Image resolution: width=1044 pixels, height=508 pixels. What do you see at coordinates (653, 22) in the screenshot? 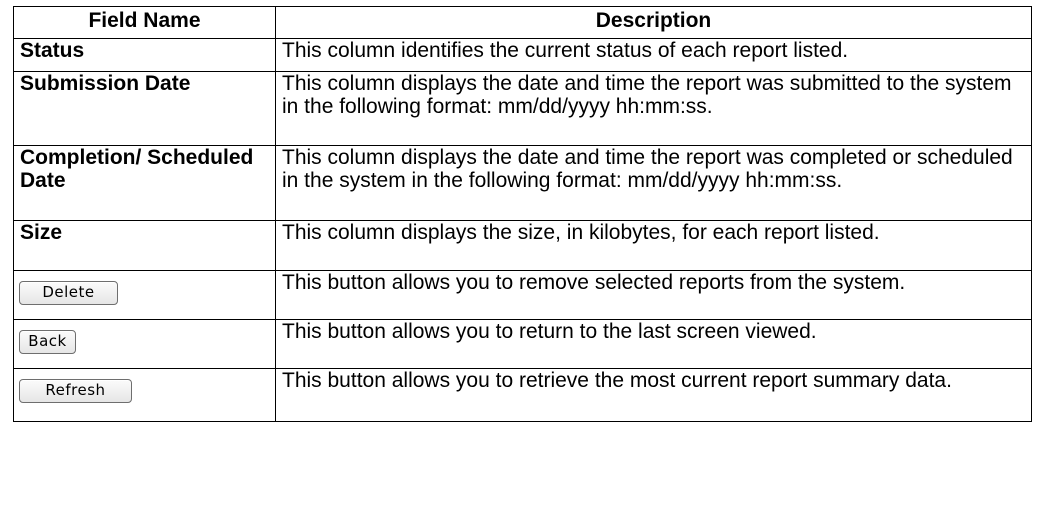
I see `header-description: Description` at bounding box center [653, 22].